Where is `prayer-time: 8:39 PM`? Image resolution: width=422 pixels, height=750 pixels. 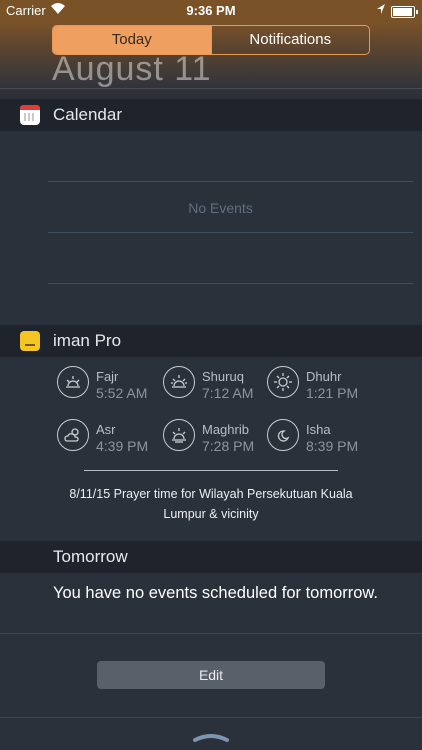 prayer-time: 8:39 PM is located at coordinates (332, 446).